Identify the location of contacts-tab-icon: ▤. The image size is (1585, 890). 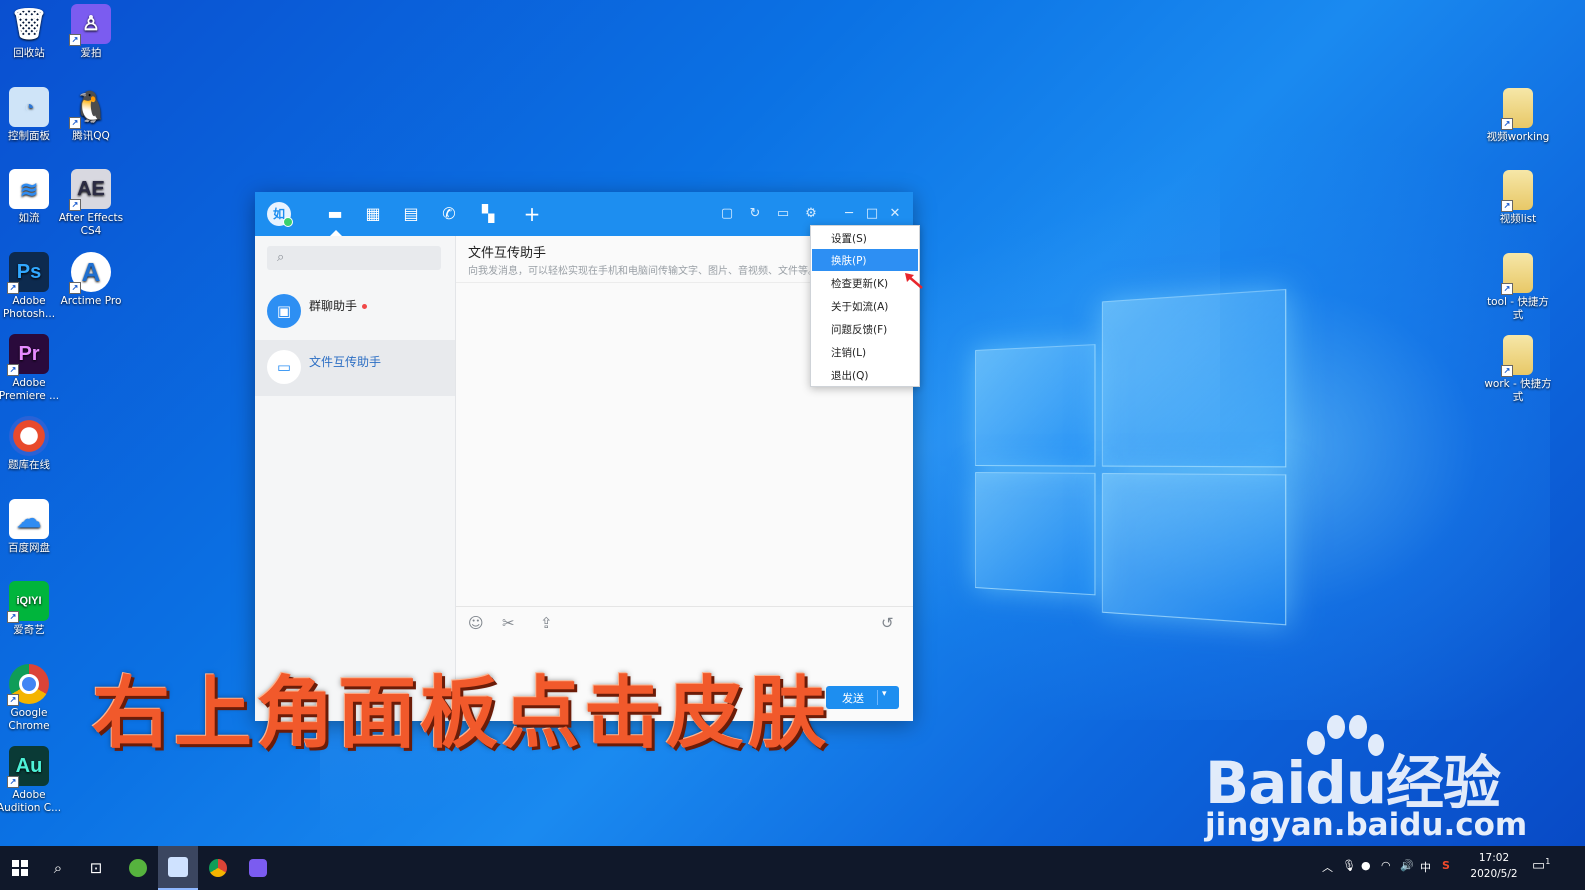
(411, 214).